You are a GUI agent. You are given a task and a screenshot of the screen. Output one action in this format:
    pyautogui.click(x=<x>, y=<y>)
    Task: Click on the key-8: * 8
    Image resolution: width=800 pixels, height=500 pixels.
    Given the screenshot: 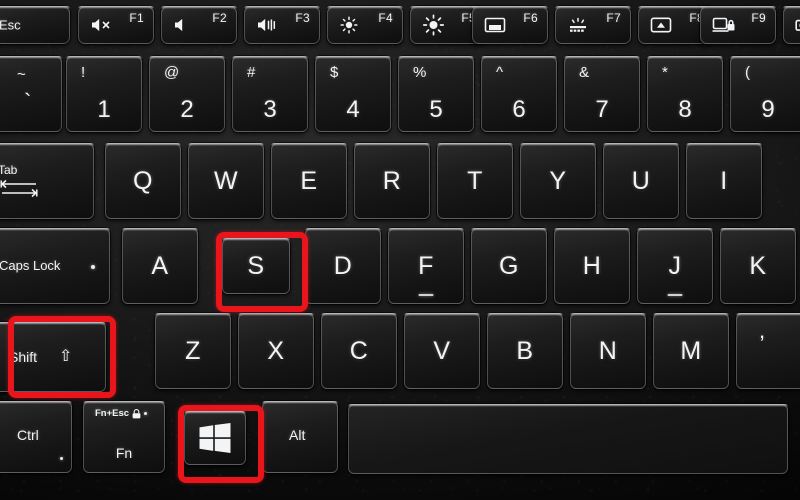 What is the action you would take?
    pyautogui.click(x=685, y=94)
    